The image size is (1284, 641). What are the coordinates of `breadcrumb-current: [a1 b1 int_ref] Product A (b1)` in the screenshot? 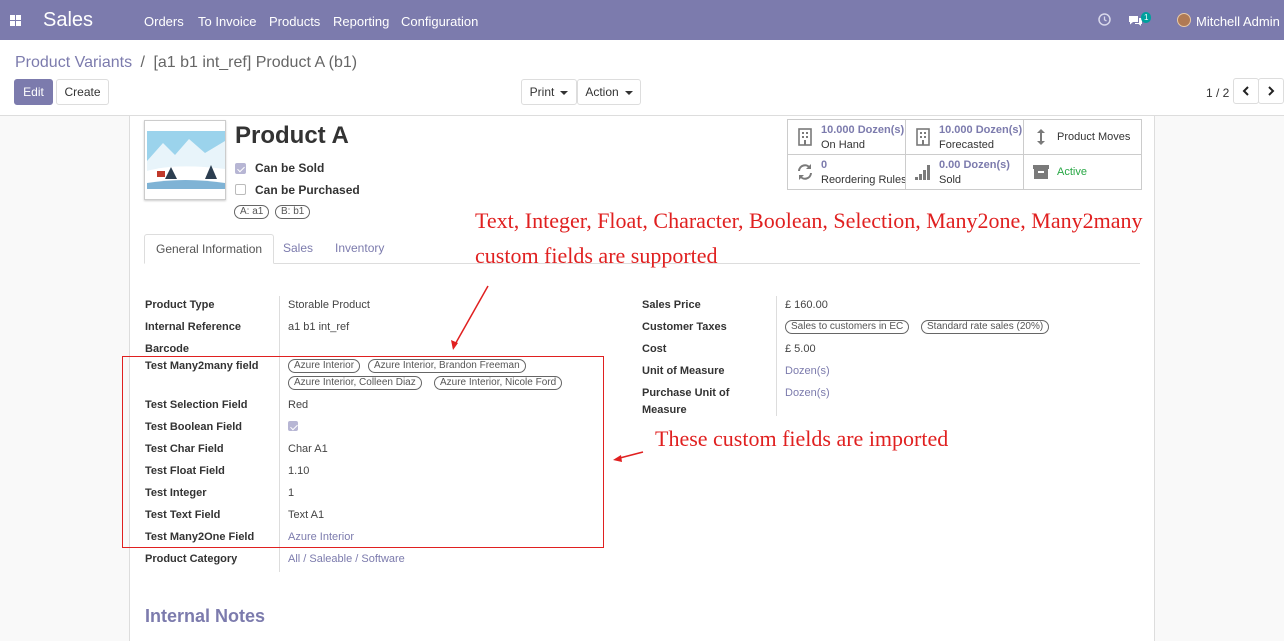 It's located at (255, 62).